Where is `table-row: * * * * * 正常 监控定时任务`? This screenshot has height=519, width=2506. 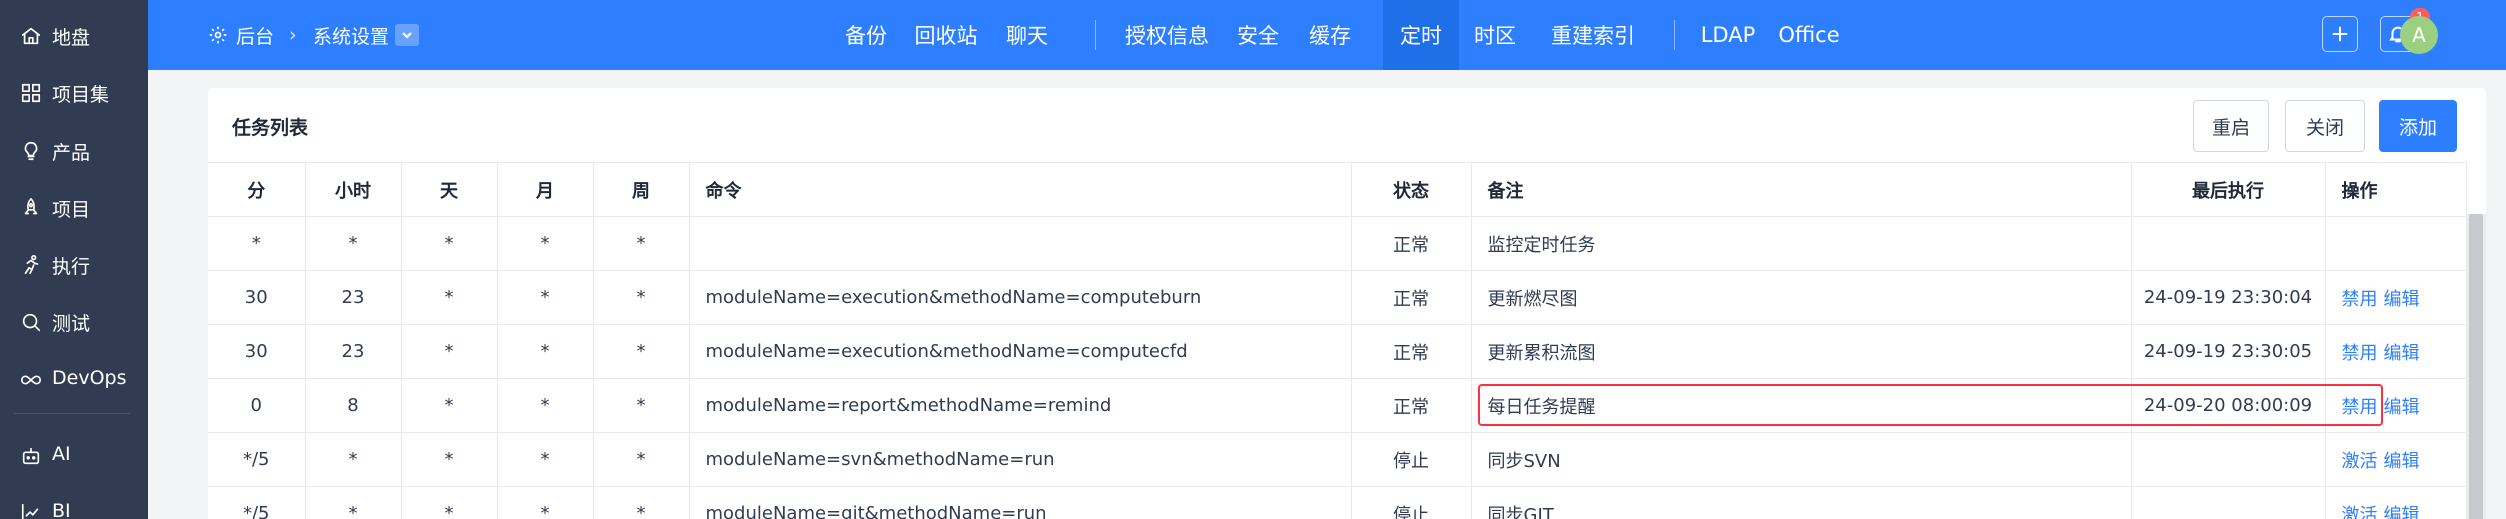 table-row: * * * * * 正常 监控定时任务 is located at coordinates (1337, 243).